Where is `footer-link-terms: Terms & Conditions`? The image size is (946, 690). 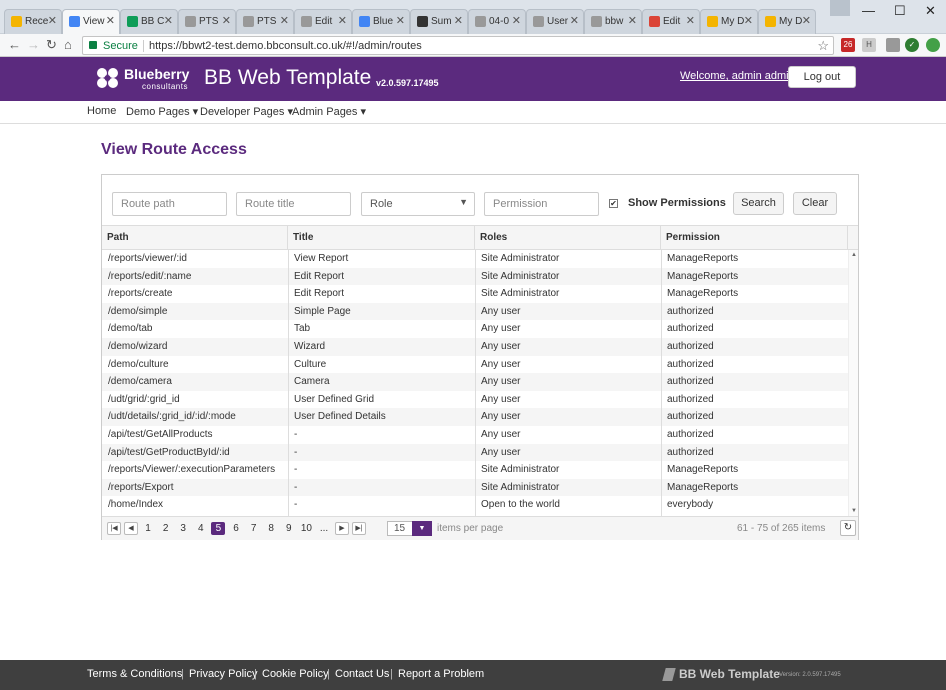 footer-link-terms: Terms & Conditions is located at coordinates (134, 674).